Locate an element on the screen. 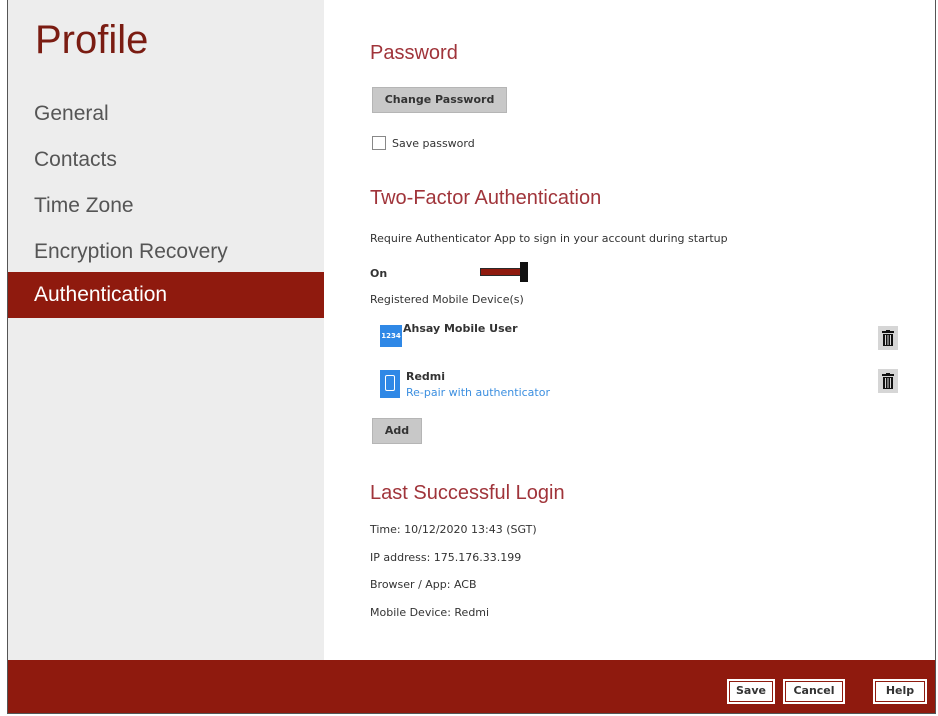 The image size is (938, 716). tfa-section-title: Two-Factor Authentication is located at coordinates (486, 198).